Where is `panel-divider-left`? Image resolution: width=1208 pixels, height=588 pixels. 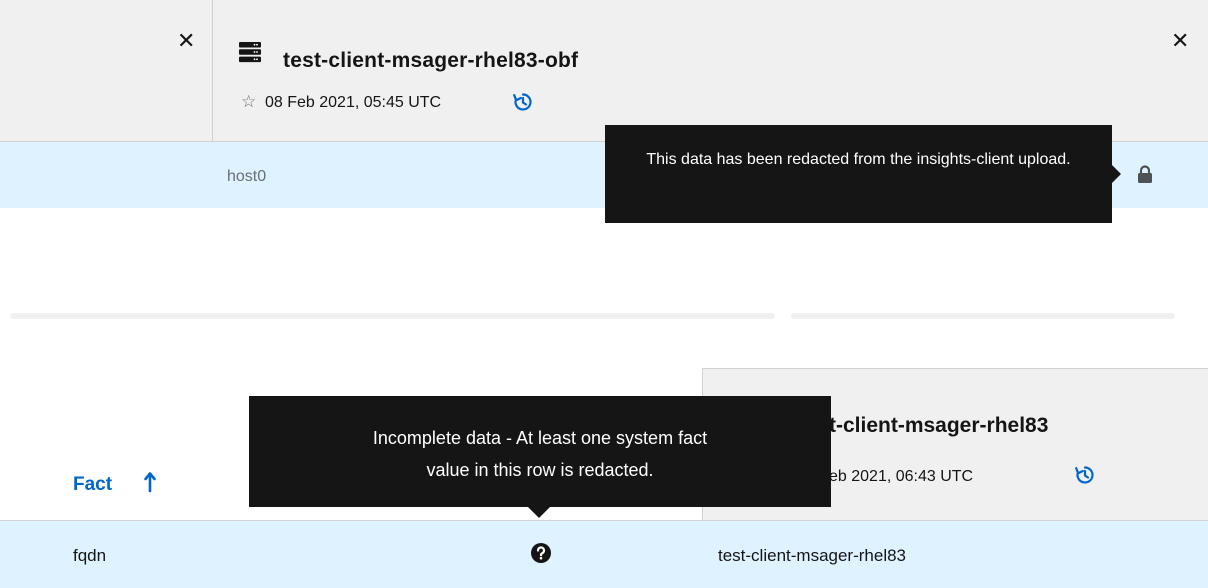 panel-divider-left is located at coordinates (392, 316).